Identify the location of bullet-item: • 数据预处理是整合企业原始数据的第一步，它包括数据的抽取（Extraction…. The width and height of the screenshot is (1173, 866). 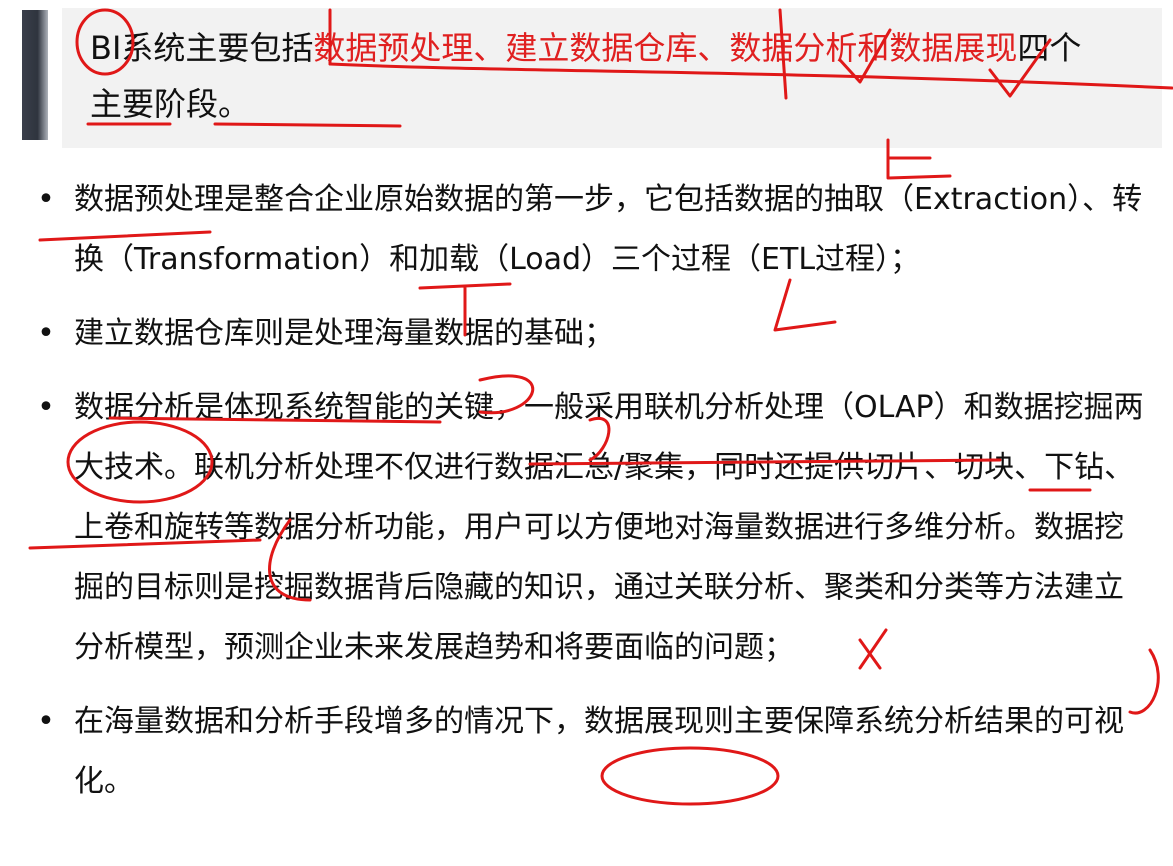
(591, 230).